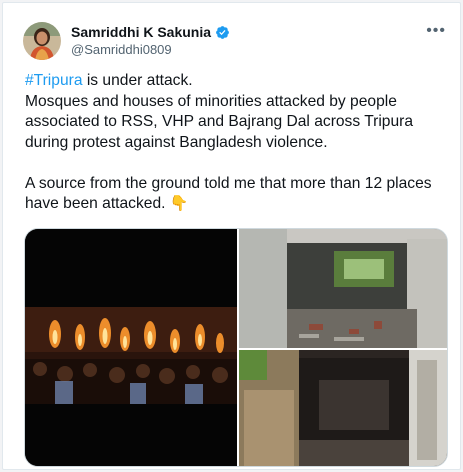  Describe the element at coordinates (436, 31) in the screenshot. I see `more-options-icon: •••` at that location.